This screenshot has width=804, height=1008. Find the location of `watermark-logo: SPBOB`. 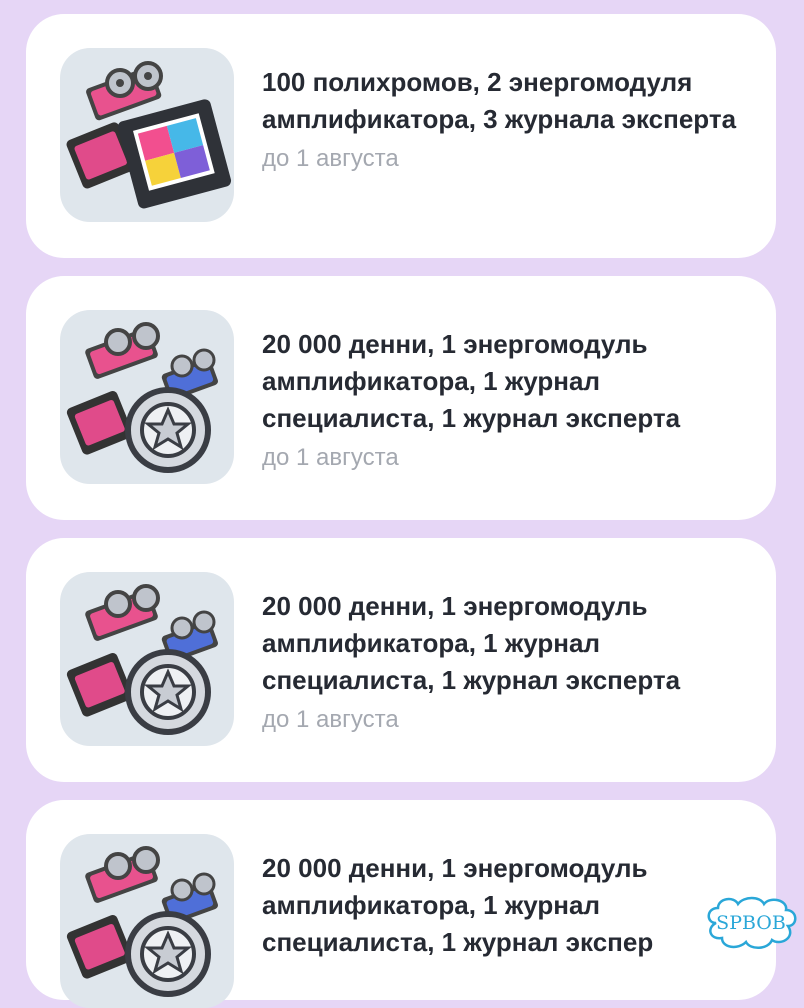

watermark-logo: SPBOB is located at coordinates (751, 923).